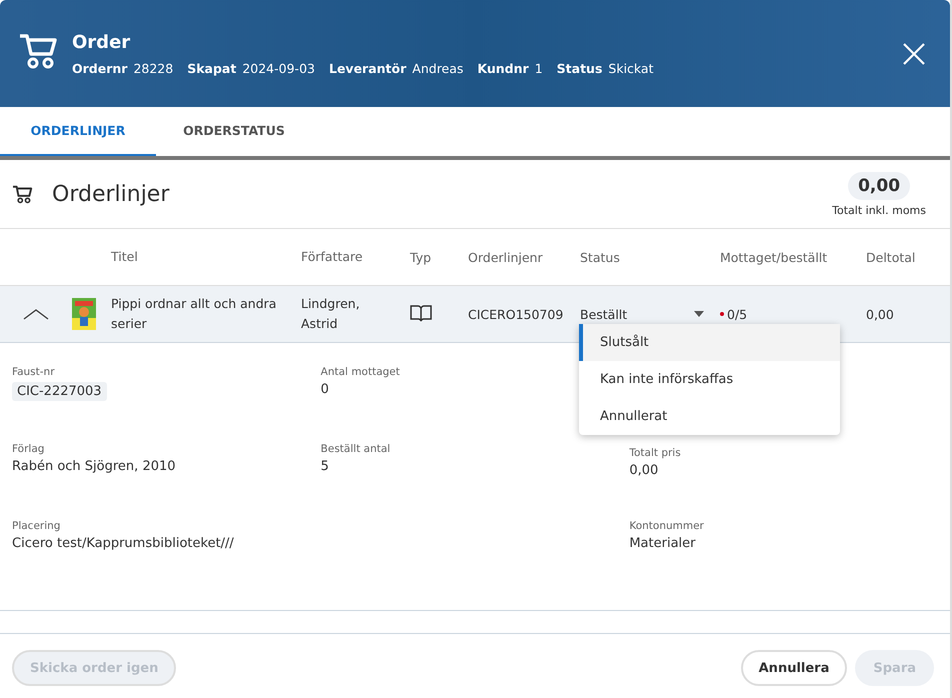  I want to click on meta-label: Leverantör, so click(367, 68).